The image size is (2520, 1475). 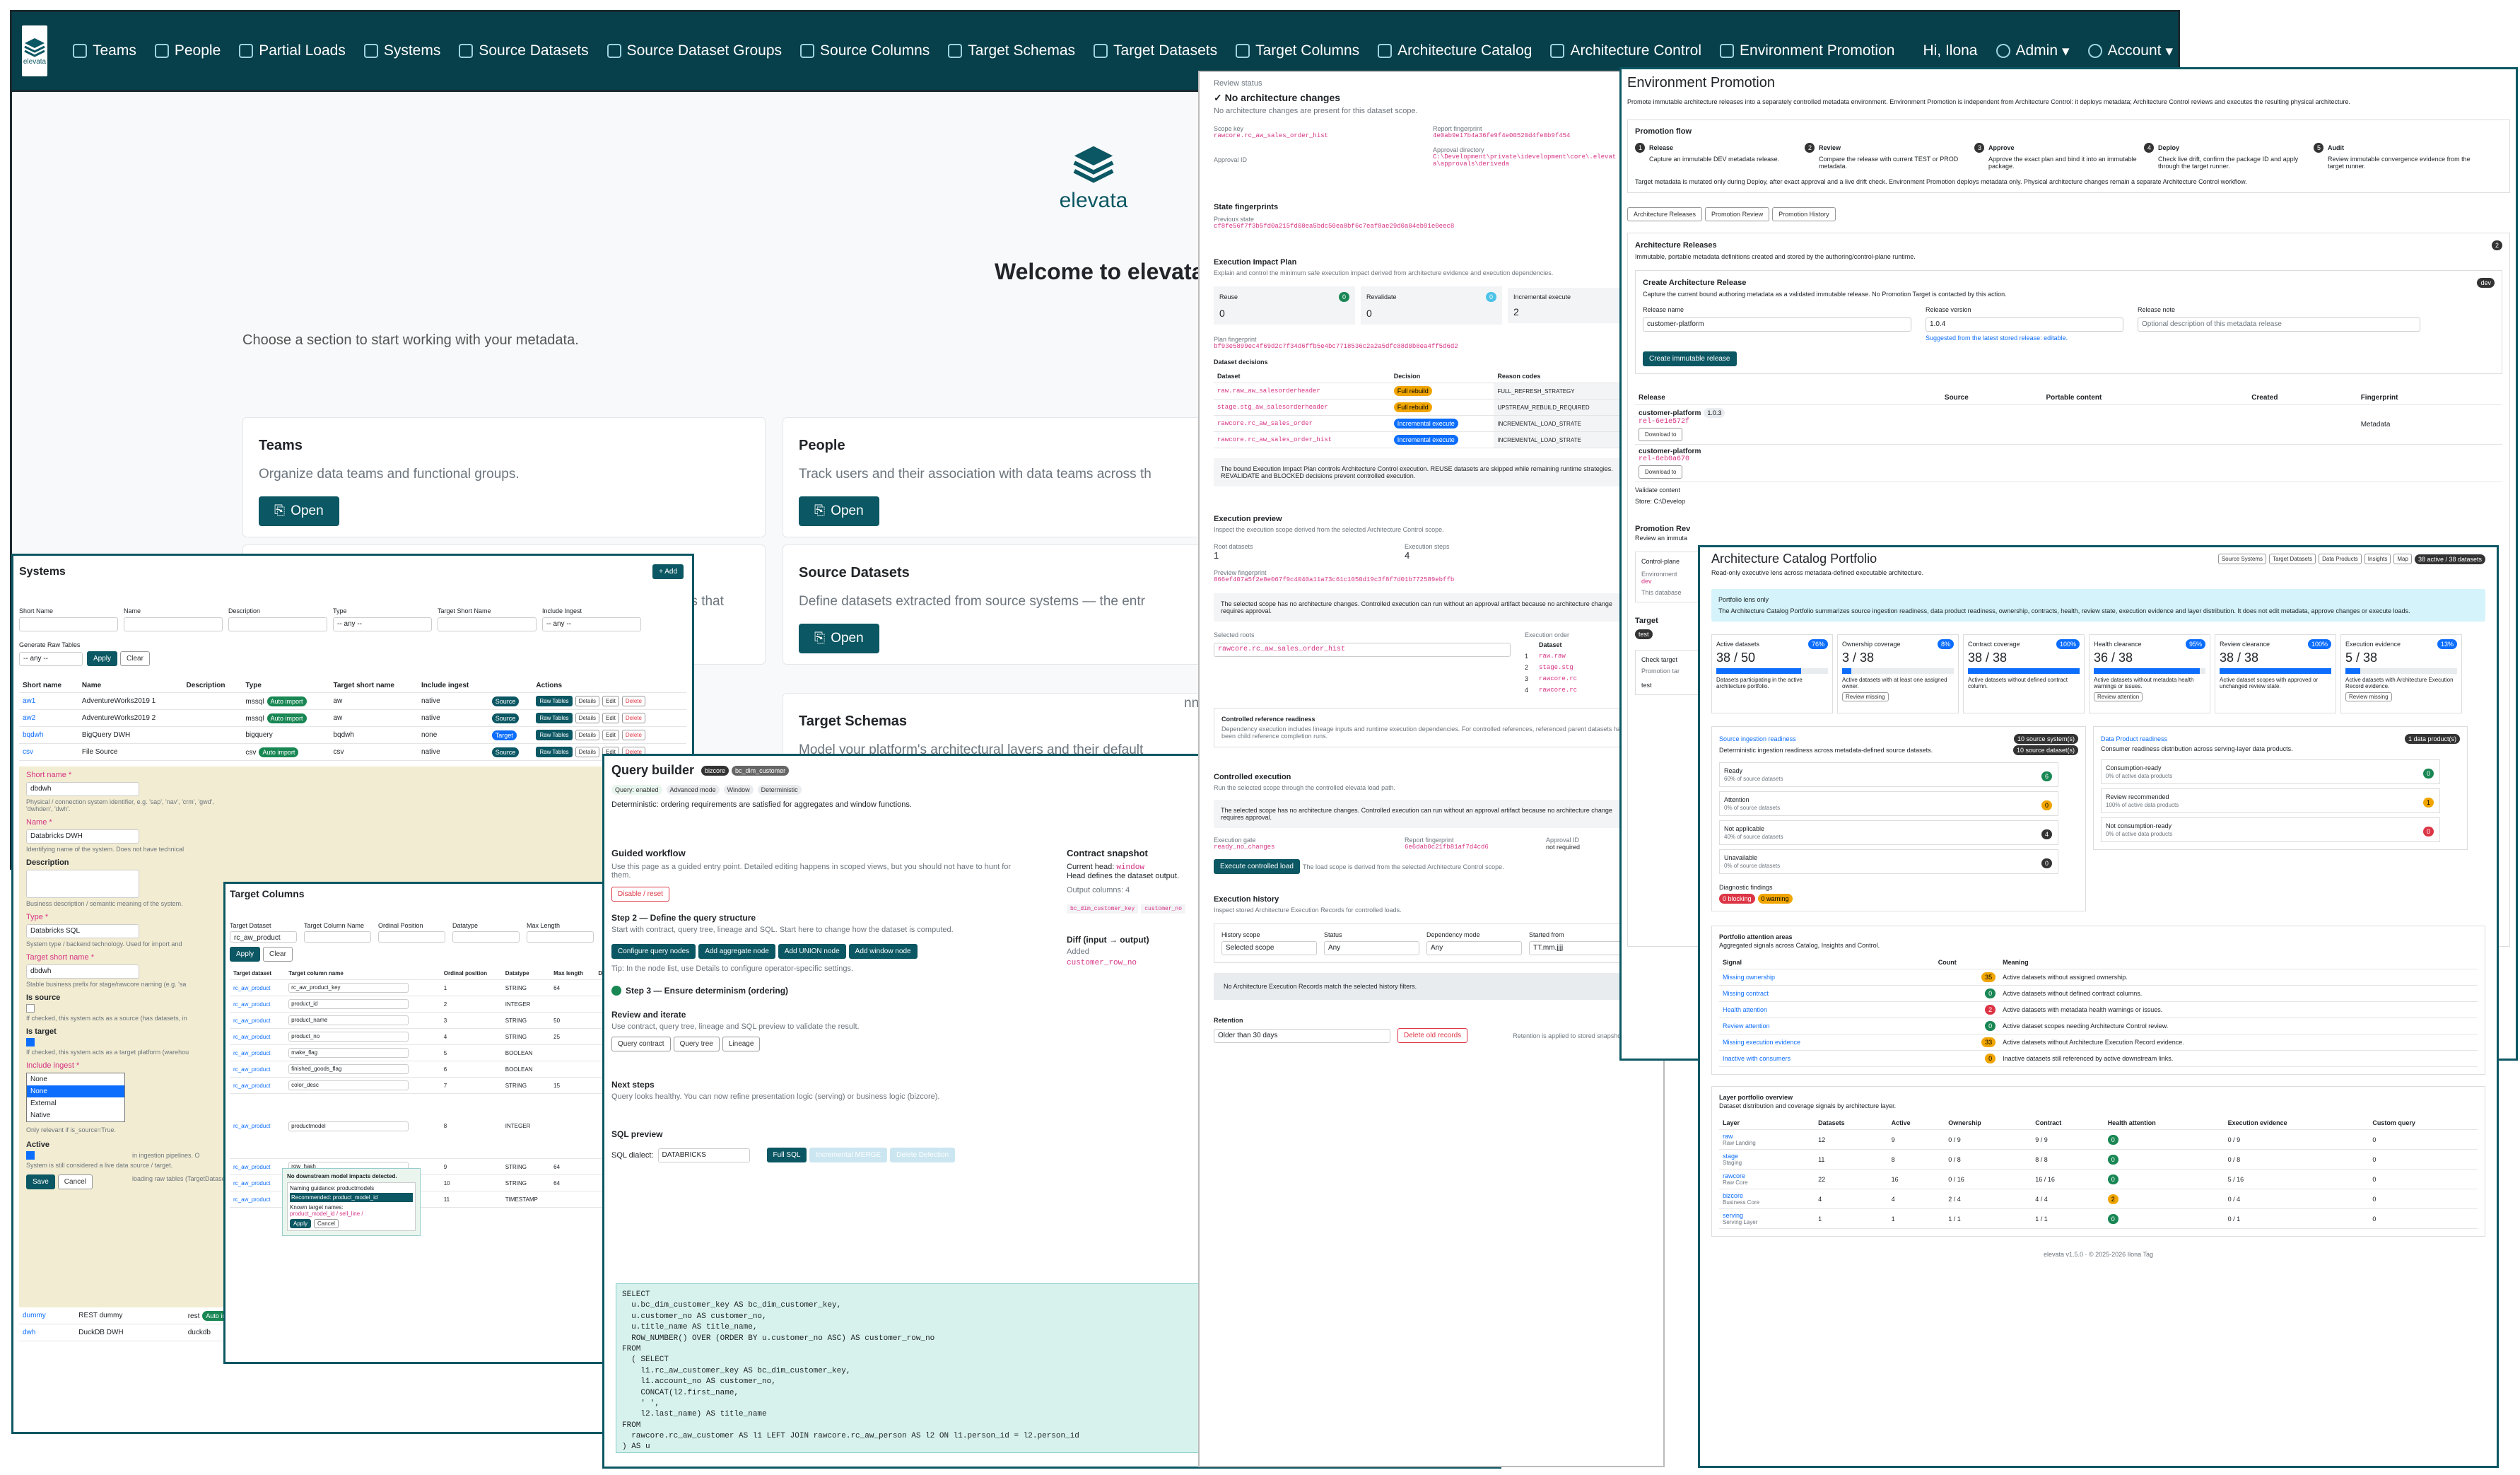 I want to click on catalog-nav-button: Map, so click(x=2402, y=559).